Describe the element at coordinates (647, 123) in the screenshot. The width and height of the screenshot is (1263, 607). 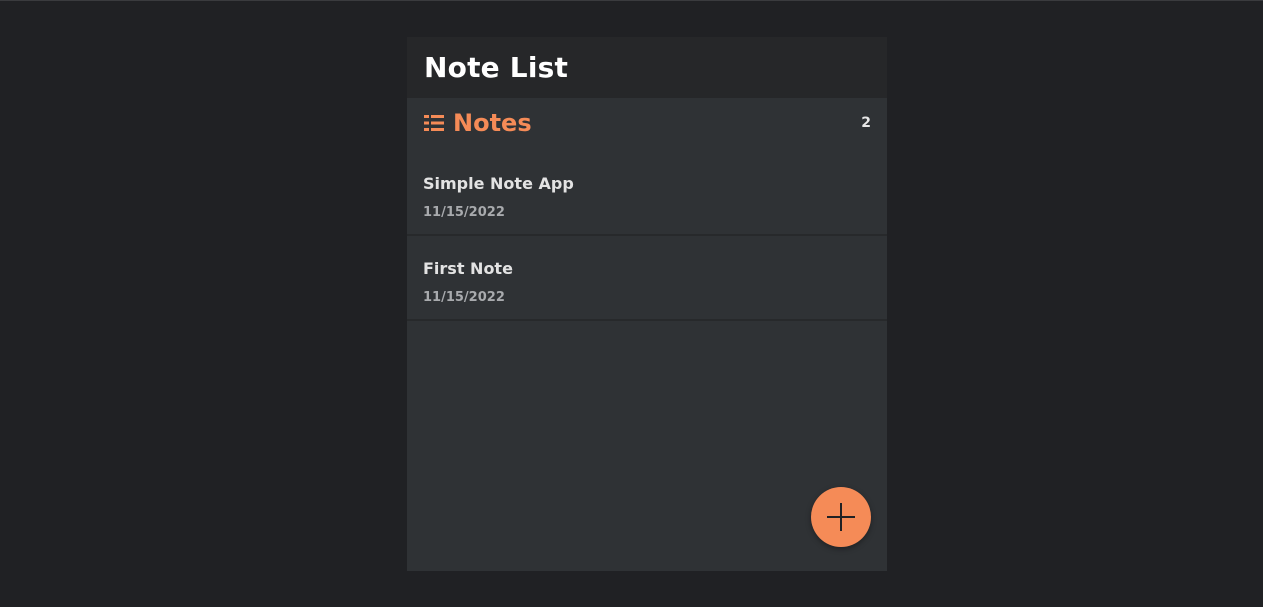
I see `notes-section-header: Notes 2` at that location.